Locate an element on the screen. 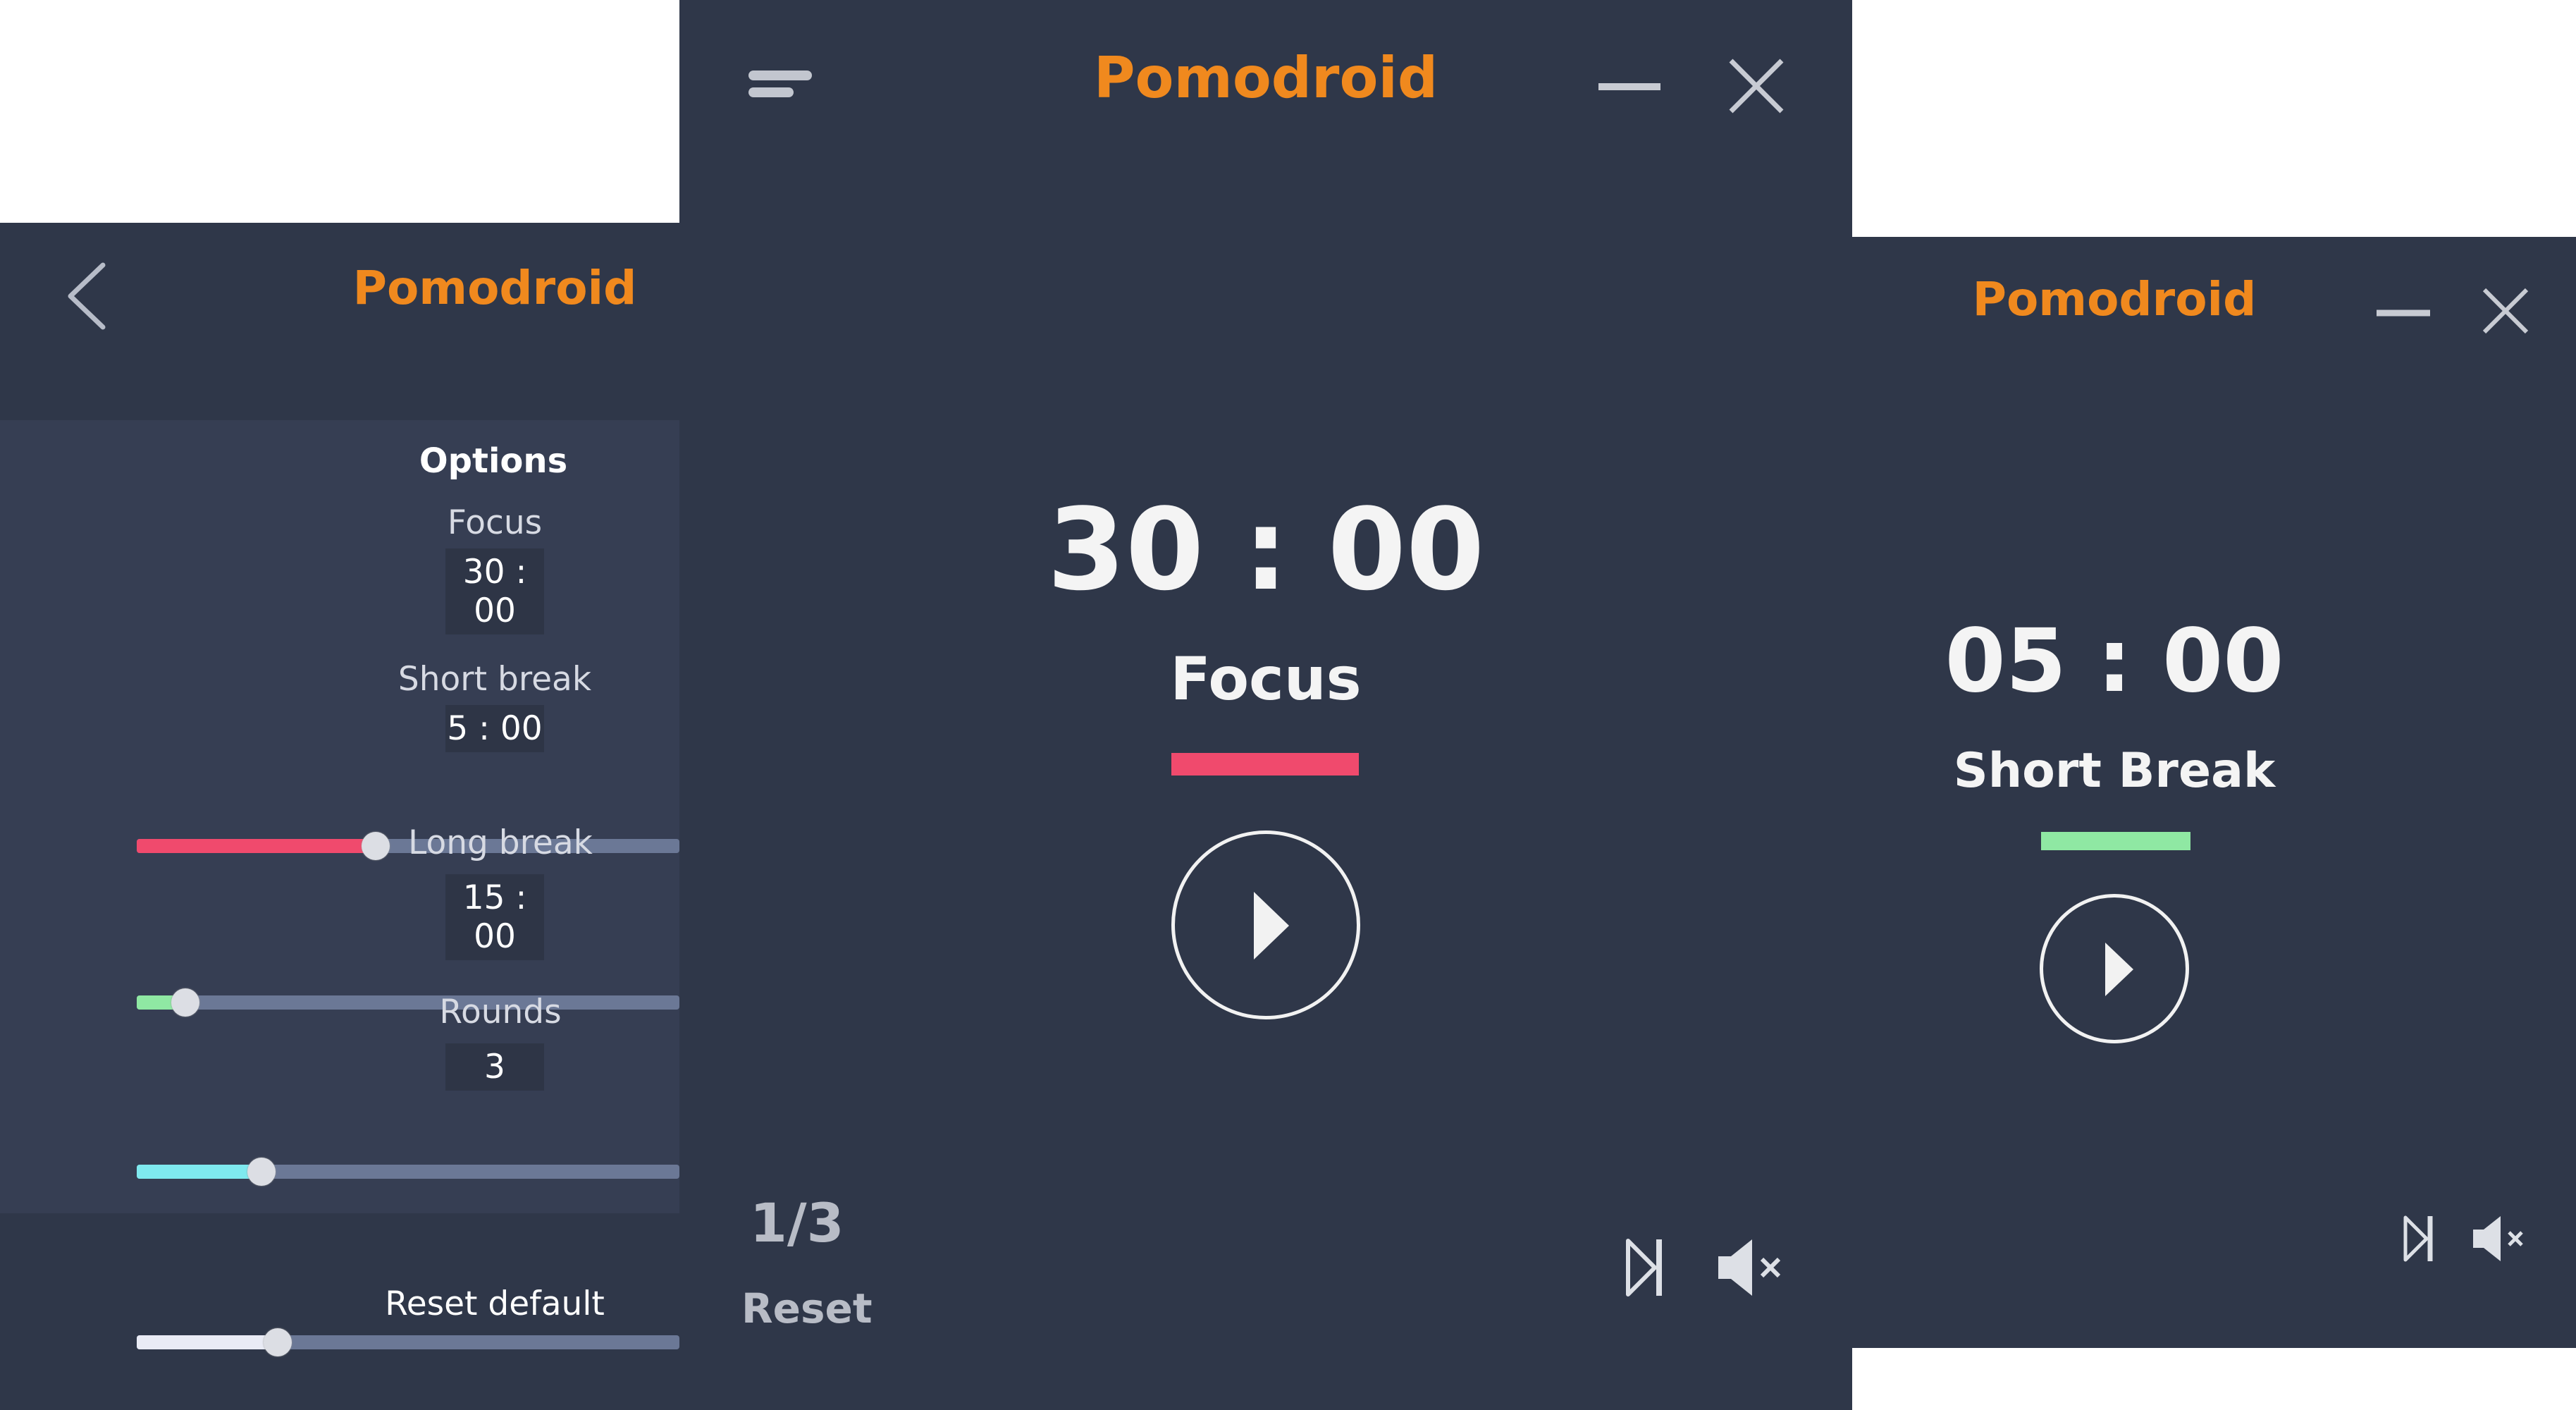 Image resolution: width=2576 pixels, height=1410 pixels. reset-default-button: Reset default is located at coordinates (495, 1304).